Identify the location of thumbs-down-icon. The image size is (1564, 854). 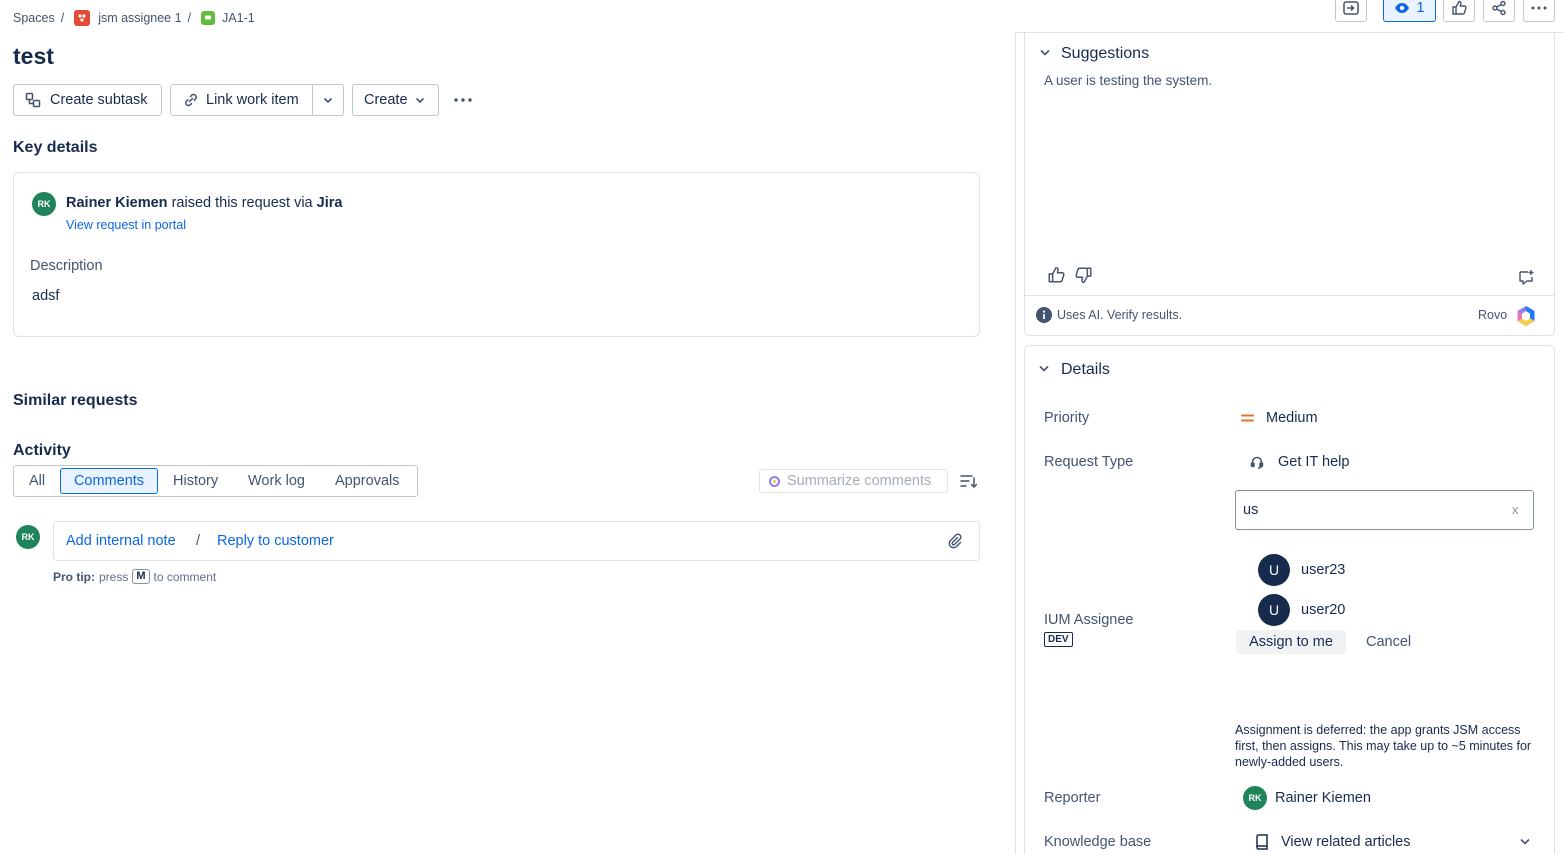
(1084, 275).